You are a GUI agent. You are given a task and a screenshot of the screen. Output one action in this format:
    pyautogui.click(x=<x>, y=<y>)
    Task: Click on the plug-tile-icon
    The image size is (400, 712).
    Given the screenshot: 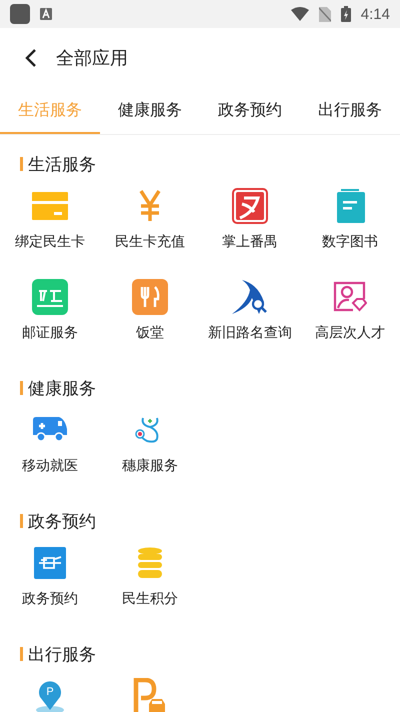 What is the action you would take?
    pyautogui.click(x=50, y=563)
    